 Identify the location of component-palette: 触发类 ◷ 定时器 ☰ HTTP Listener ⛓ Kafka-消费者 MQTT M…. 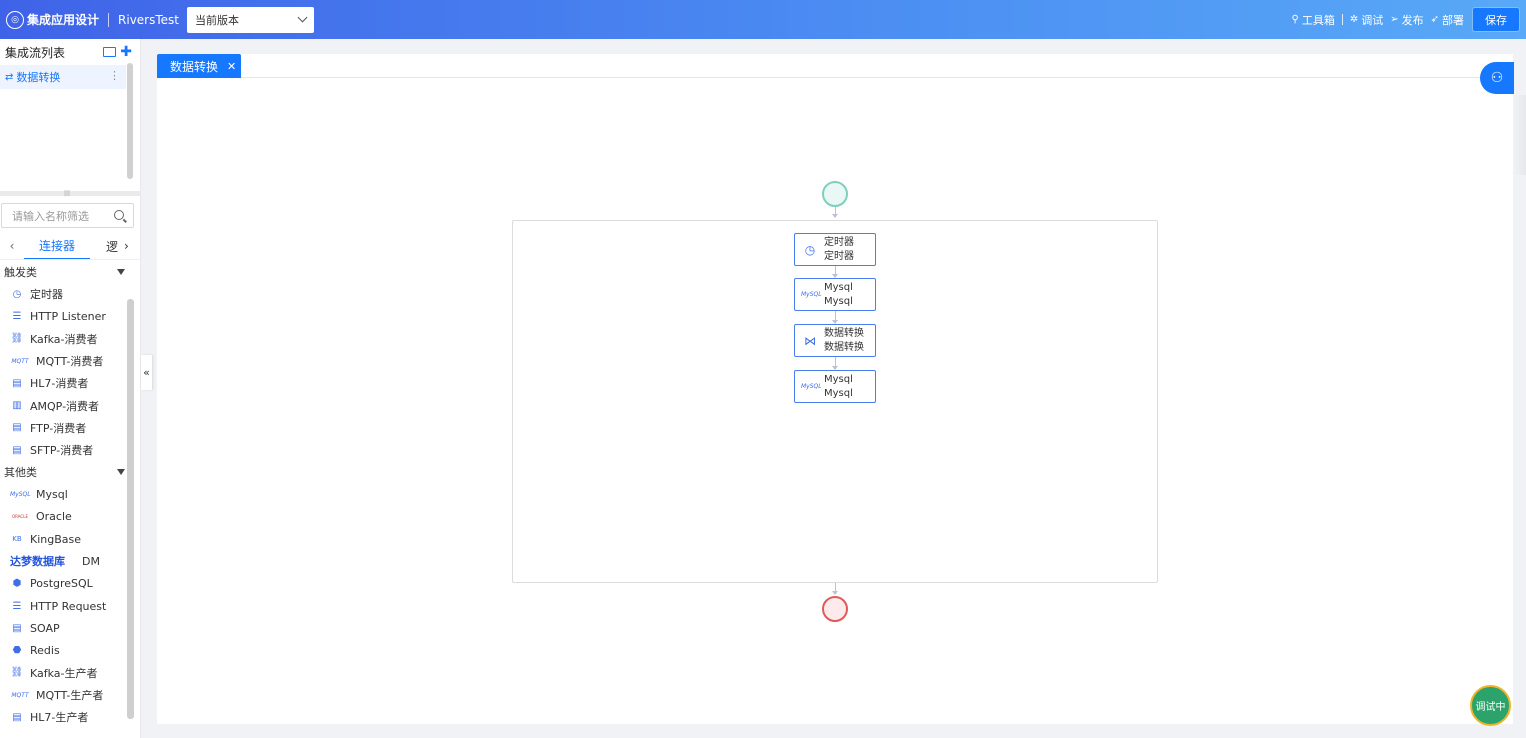
(63, 495).